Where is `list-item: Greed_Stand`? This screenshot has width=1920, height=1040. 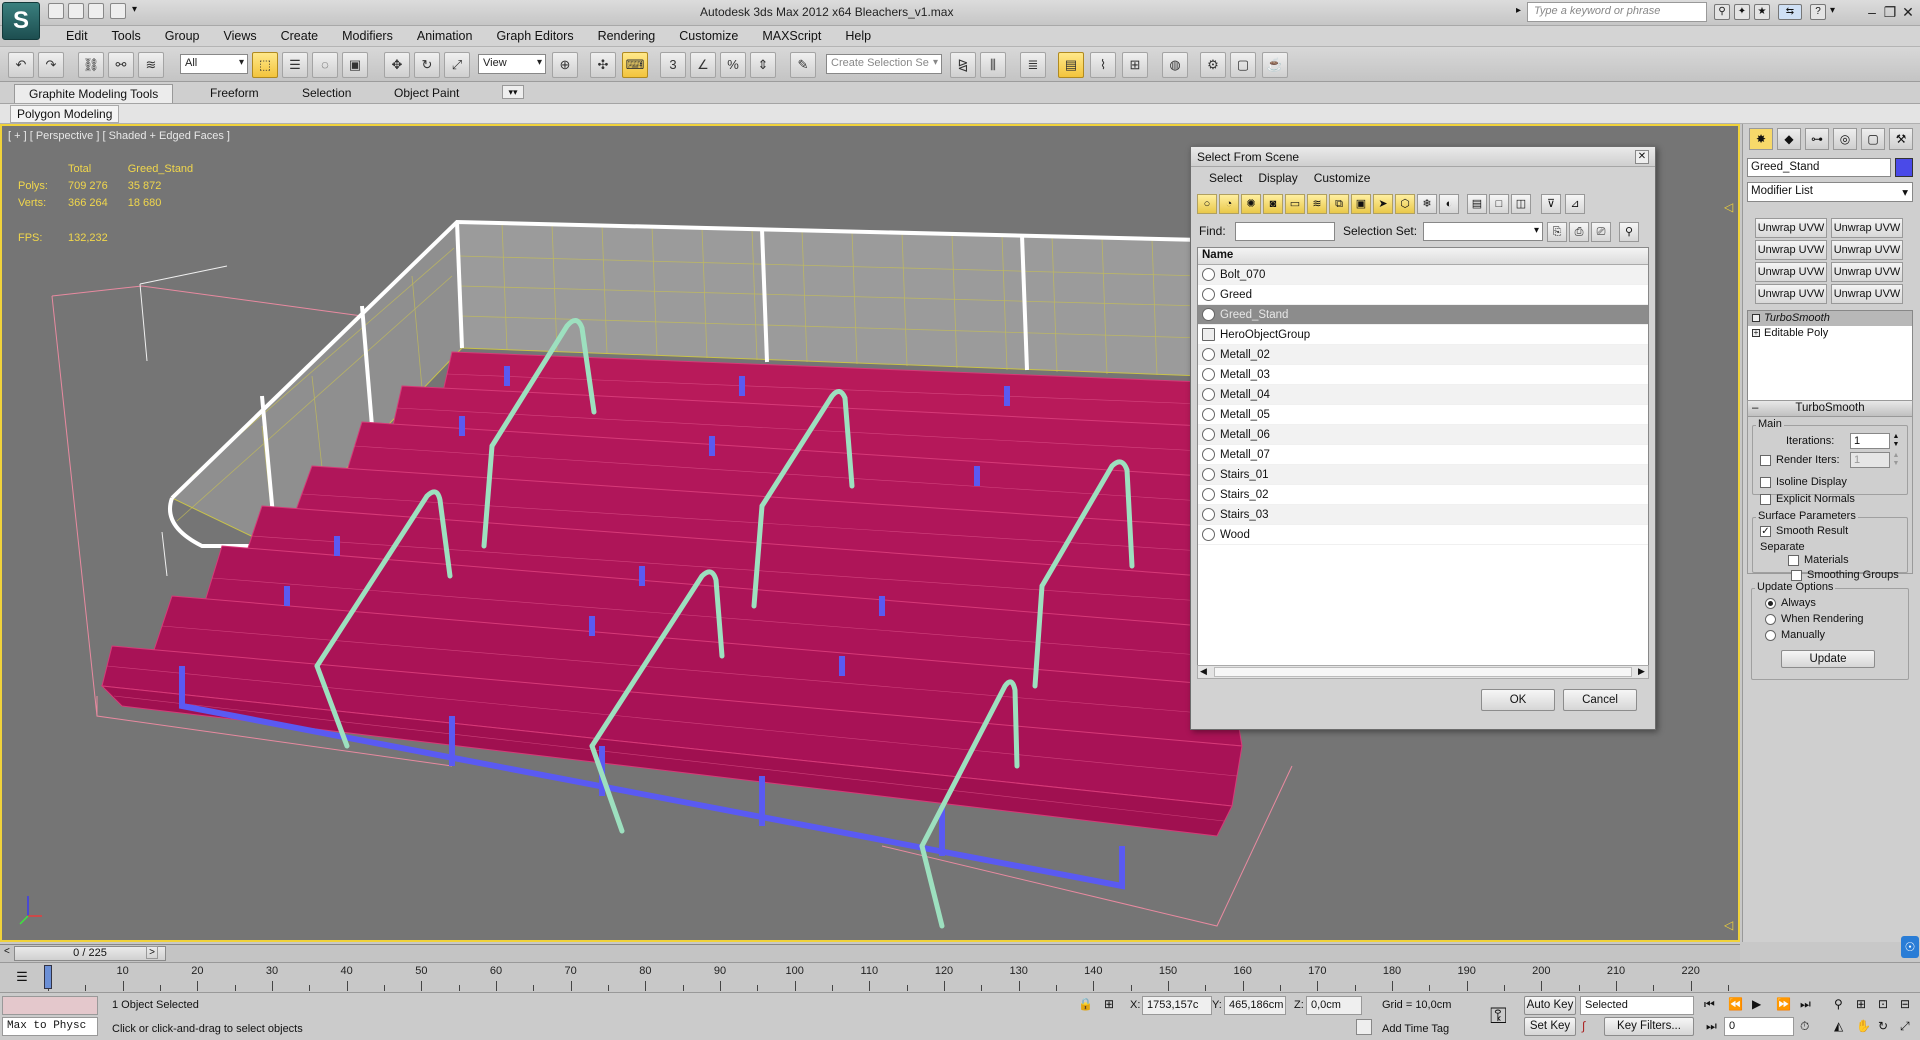 list-item: Greed_Stand is located at coordinates (1423, 315).